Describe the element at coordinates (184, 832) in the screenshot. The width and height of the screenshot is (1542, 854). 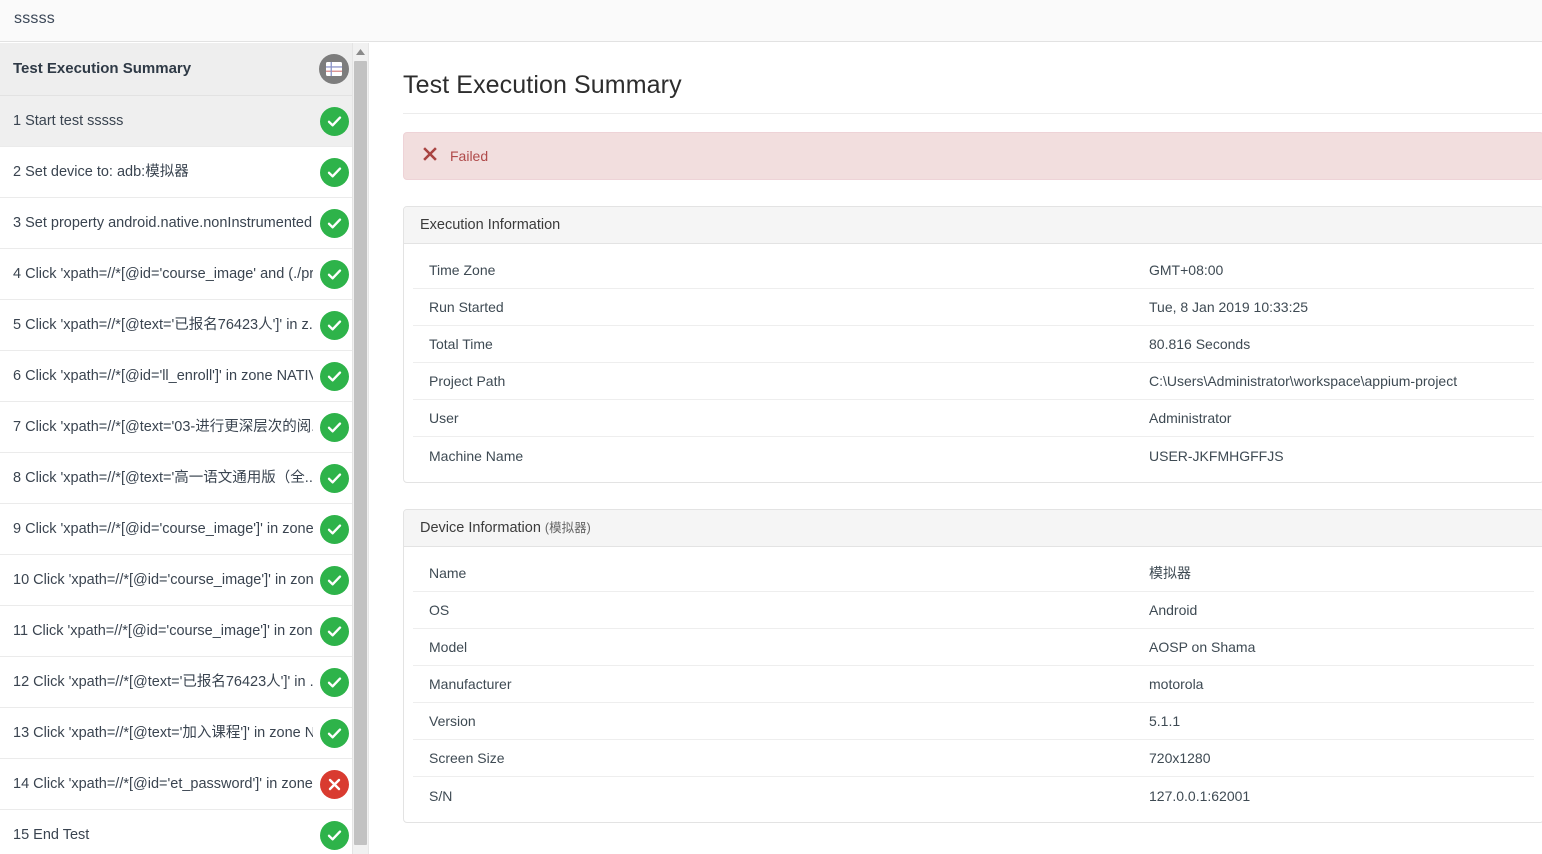
I see `step-item: 15 End Test` at that location.